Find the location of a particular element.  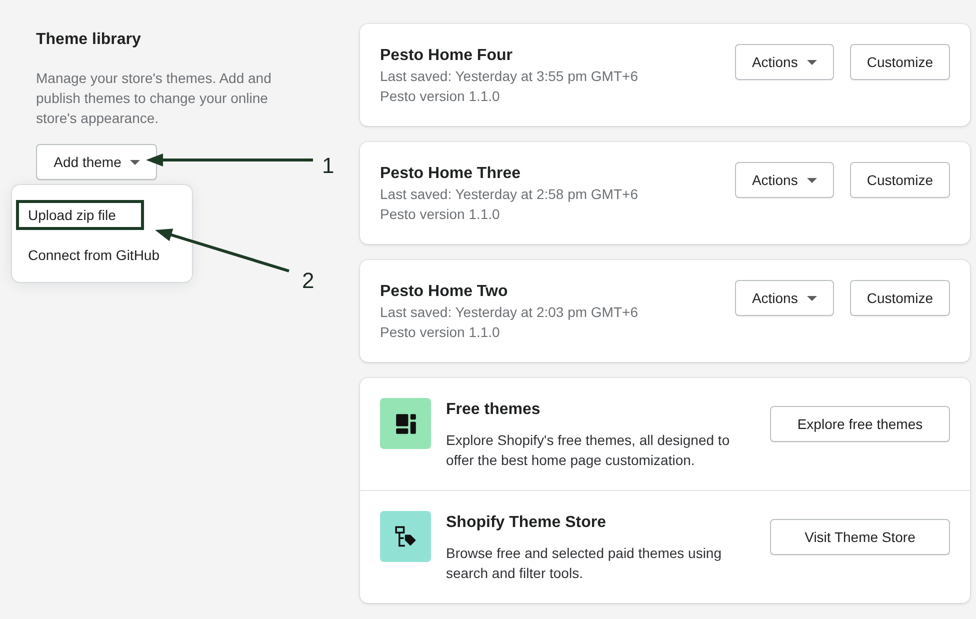

last-saved-text: Last saved: Yesterday at 3:55 pm GMT+6 is located at coordinates (509, 76).